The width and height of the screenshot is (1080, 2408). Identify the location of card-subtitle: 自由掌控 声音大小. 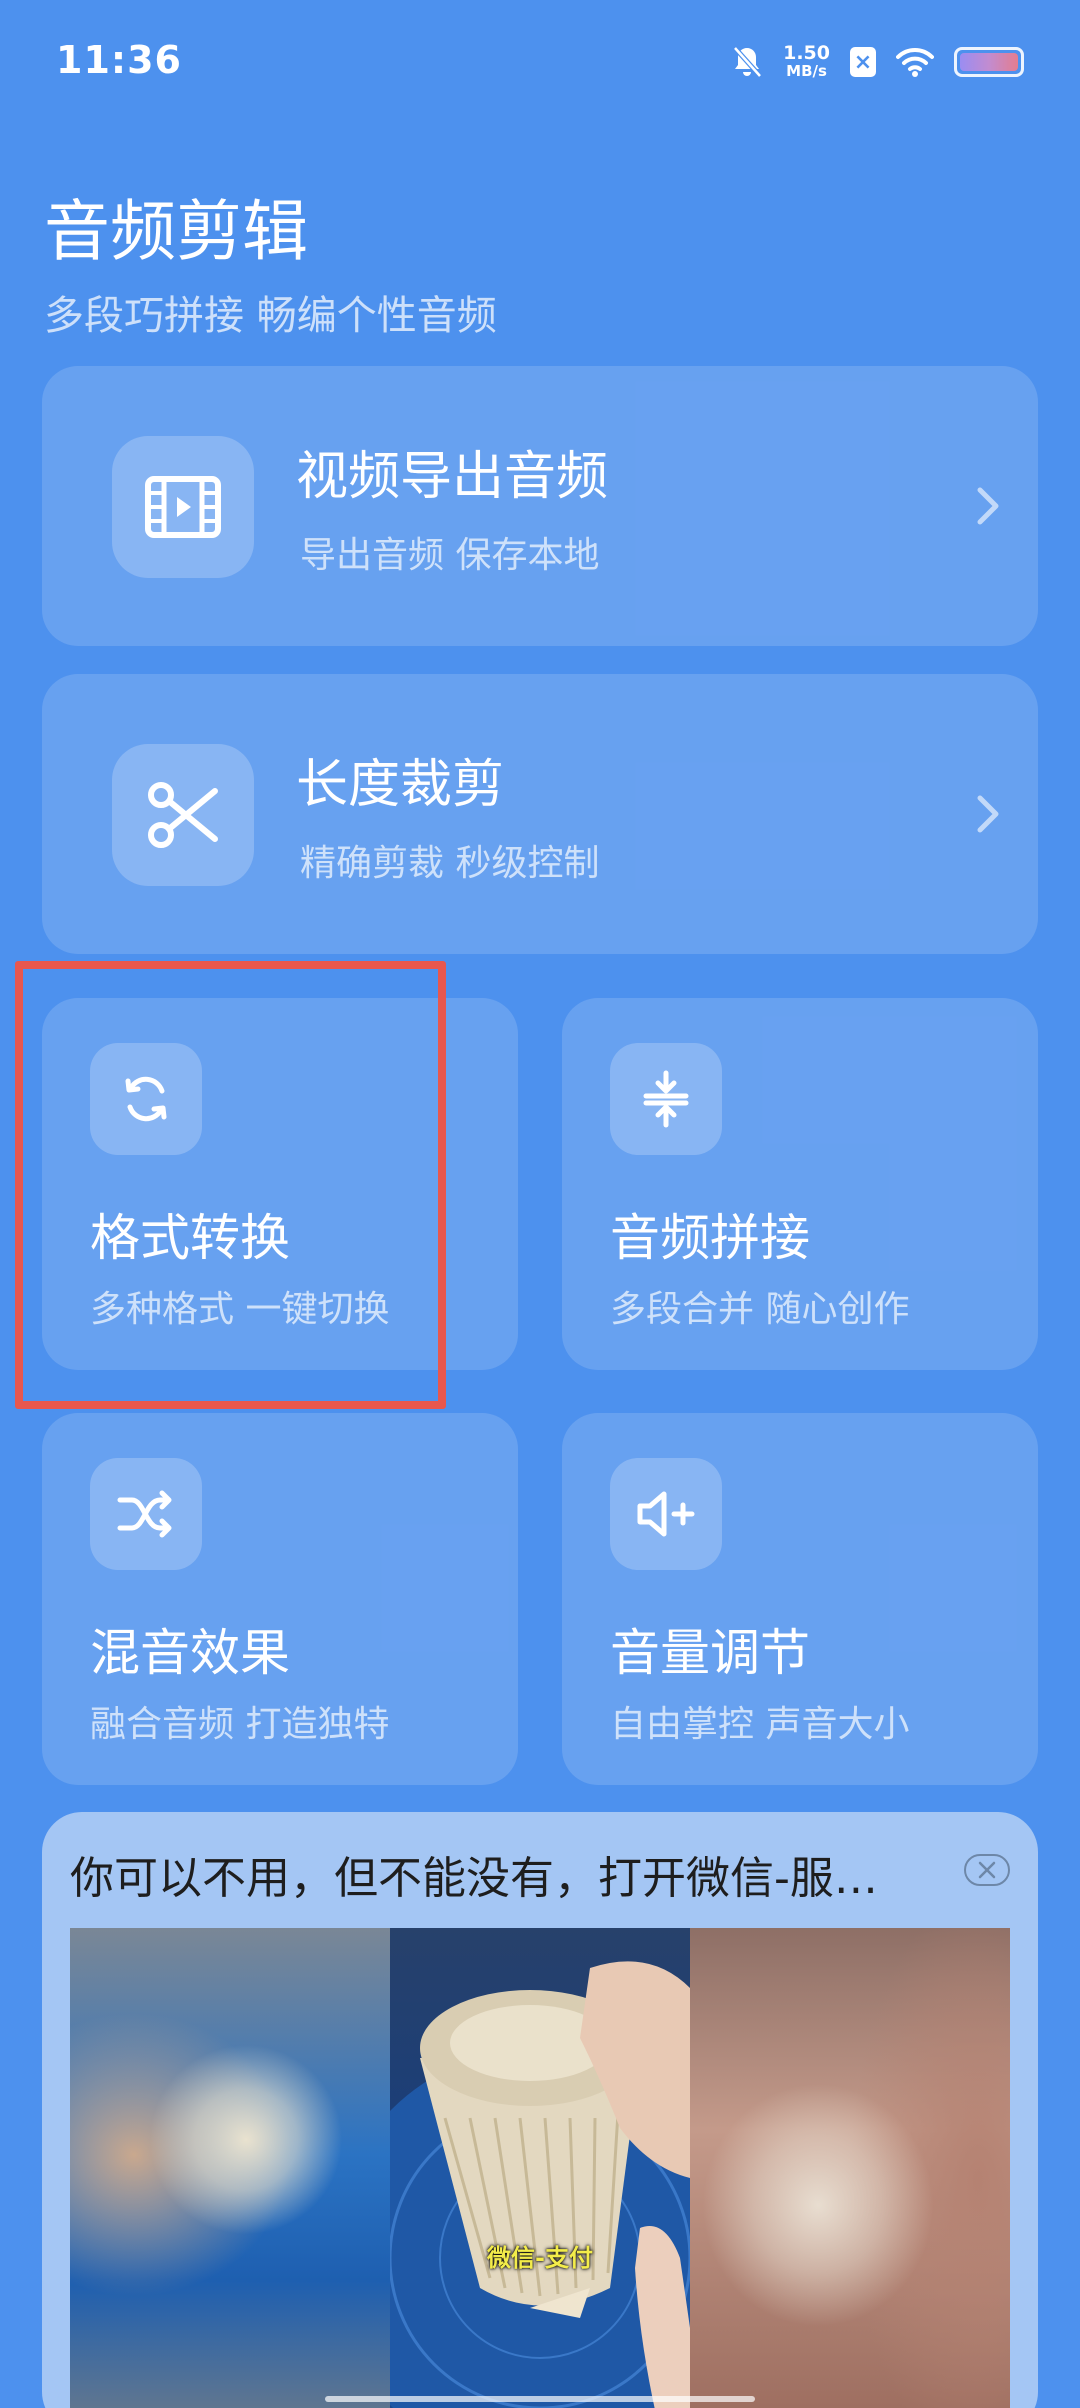
(760, 1724).